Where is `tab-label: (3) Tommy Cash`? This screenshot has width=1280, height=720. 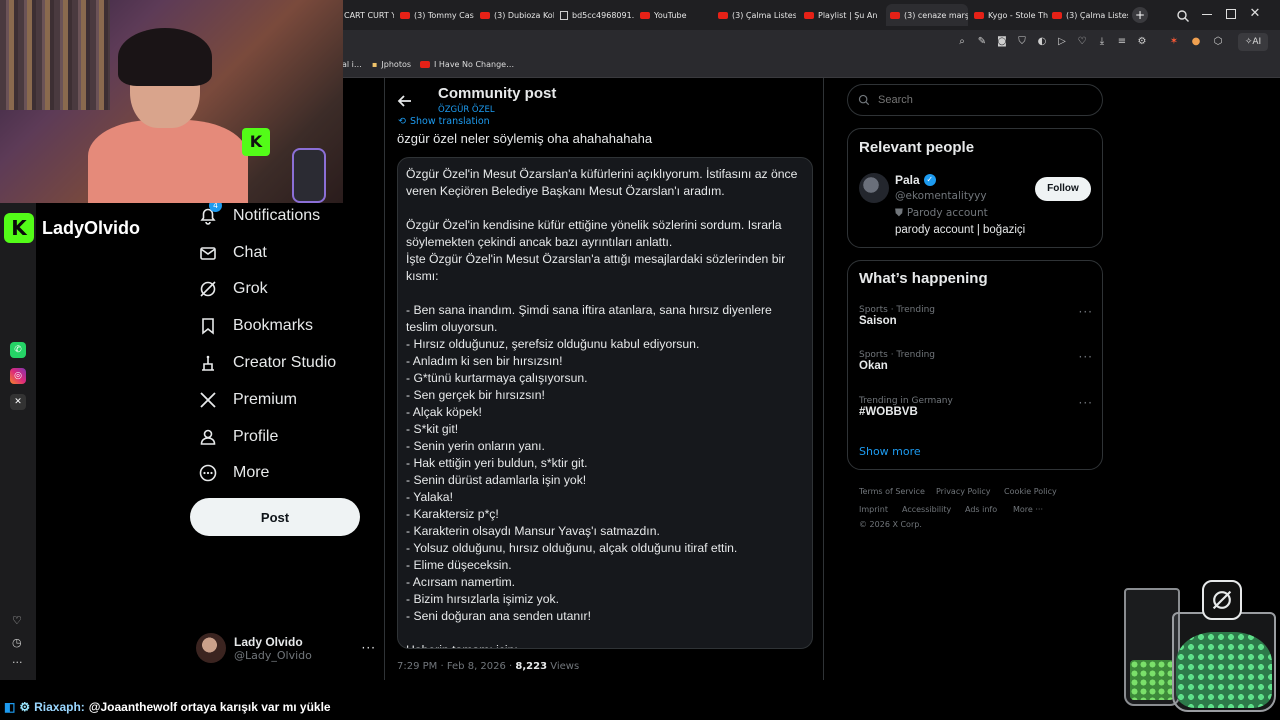
tab-label: (3) Tommy Cash is located at coordinates (444, 15).